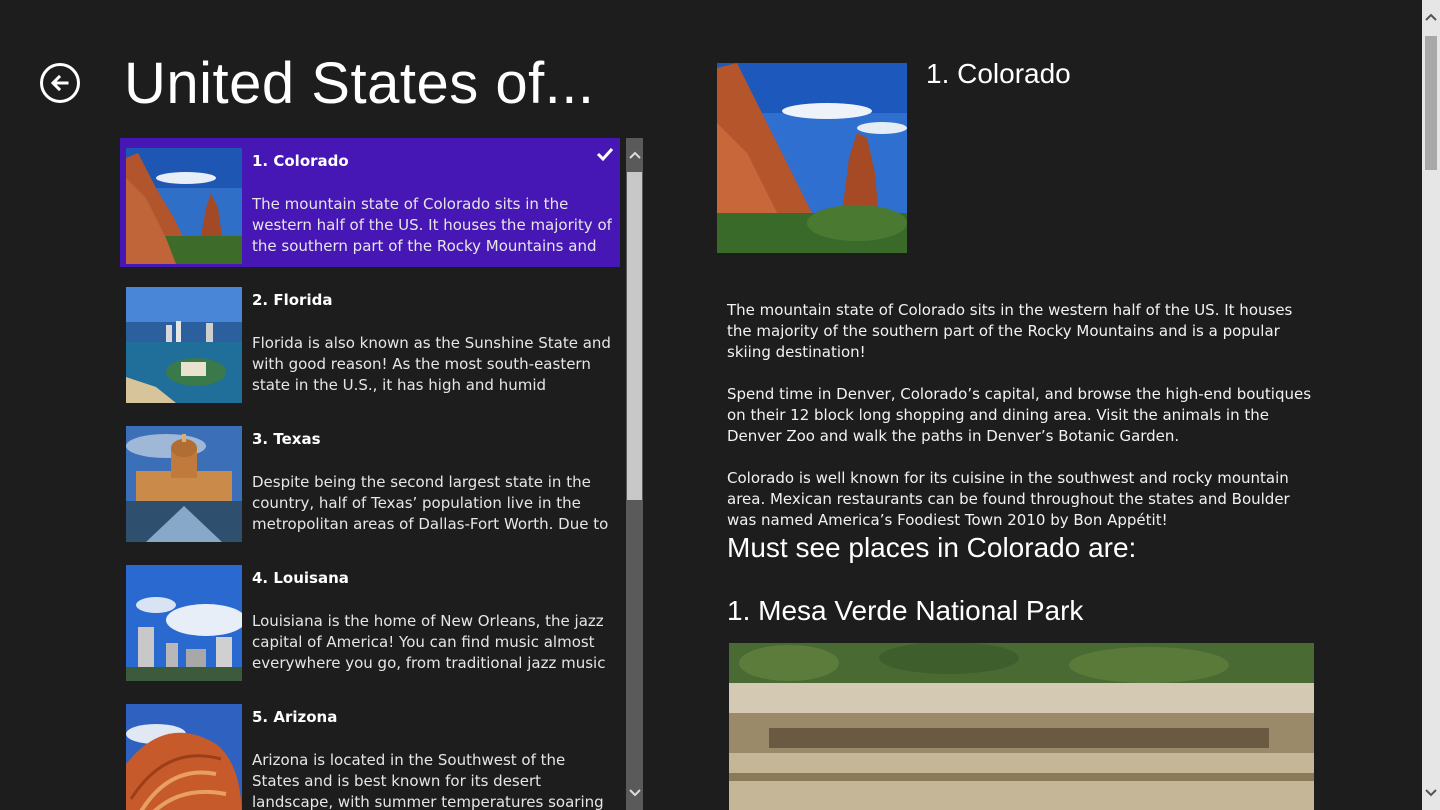 This screenshot has width=1440, height=810. Describe the element at coordinates (300, 161) in the screenshot. I see `item-title: 1. Colorado` at that location.